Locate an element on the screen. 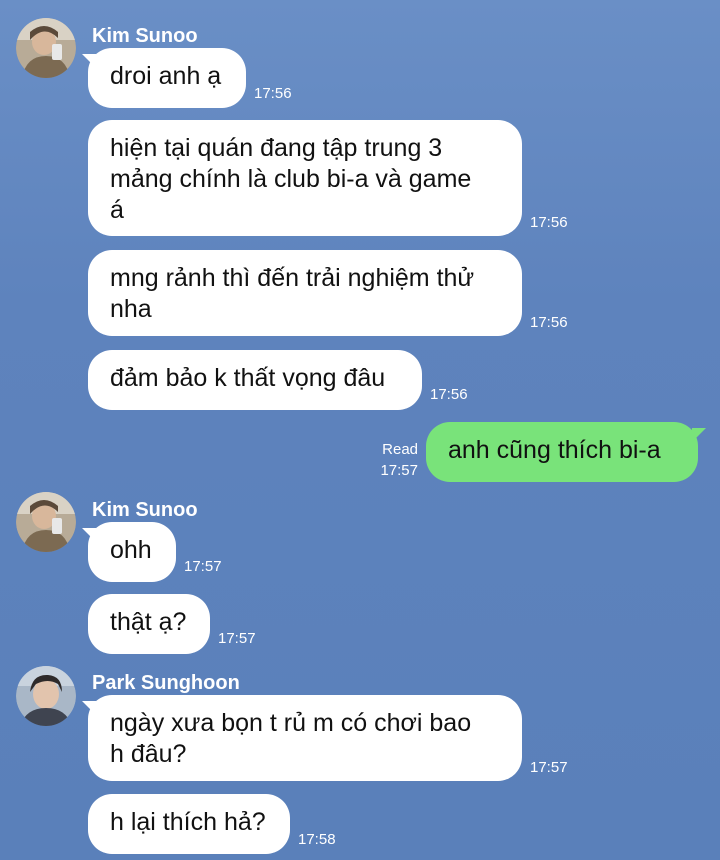  bubble-tail is located at coordinates (699, 435).